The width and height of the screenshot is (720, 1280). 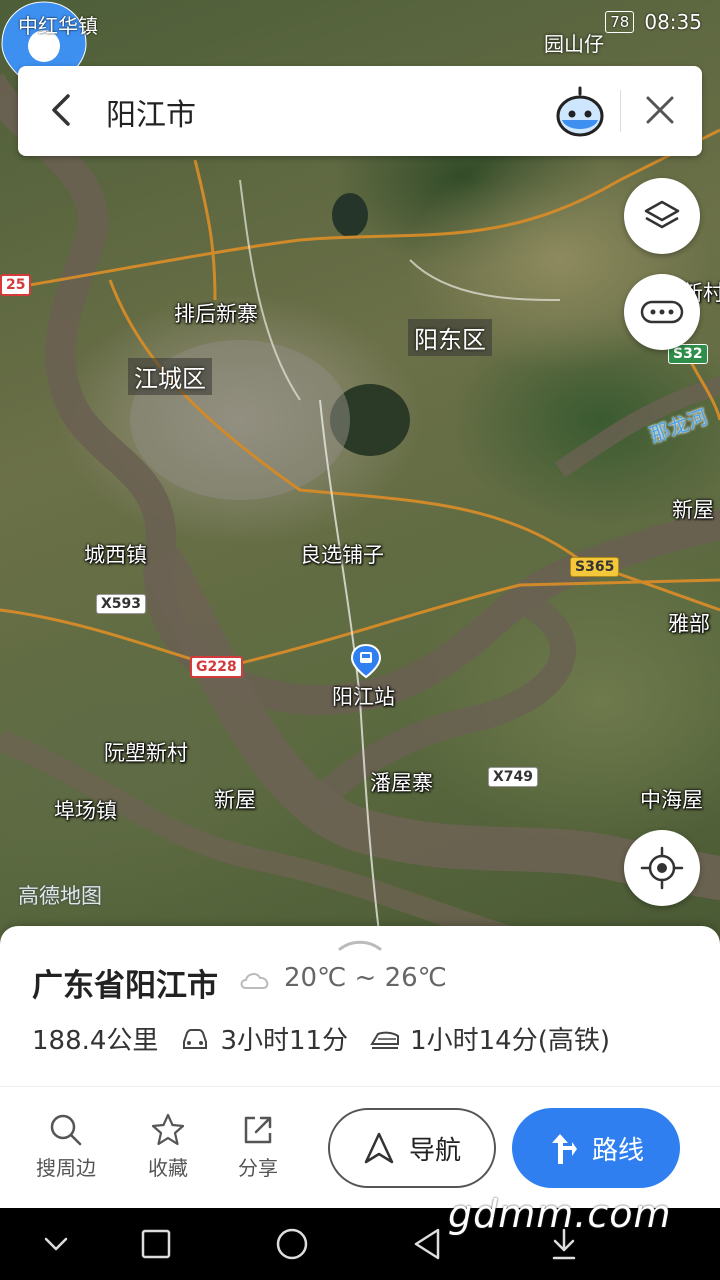 I want to click on navigation-arrow-icon, so click(x=379, y=1148).